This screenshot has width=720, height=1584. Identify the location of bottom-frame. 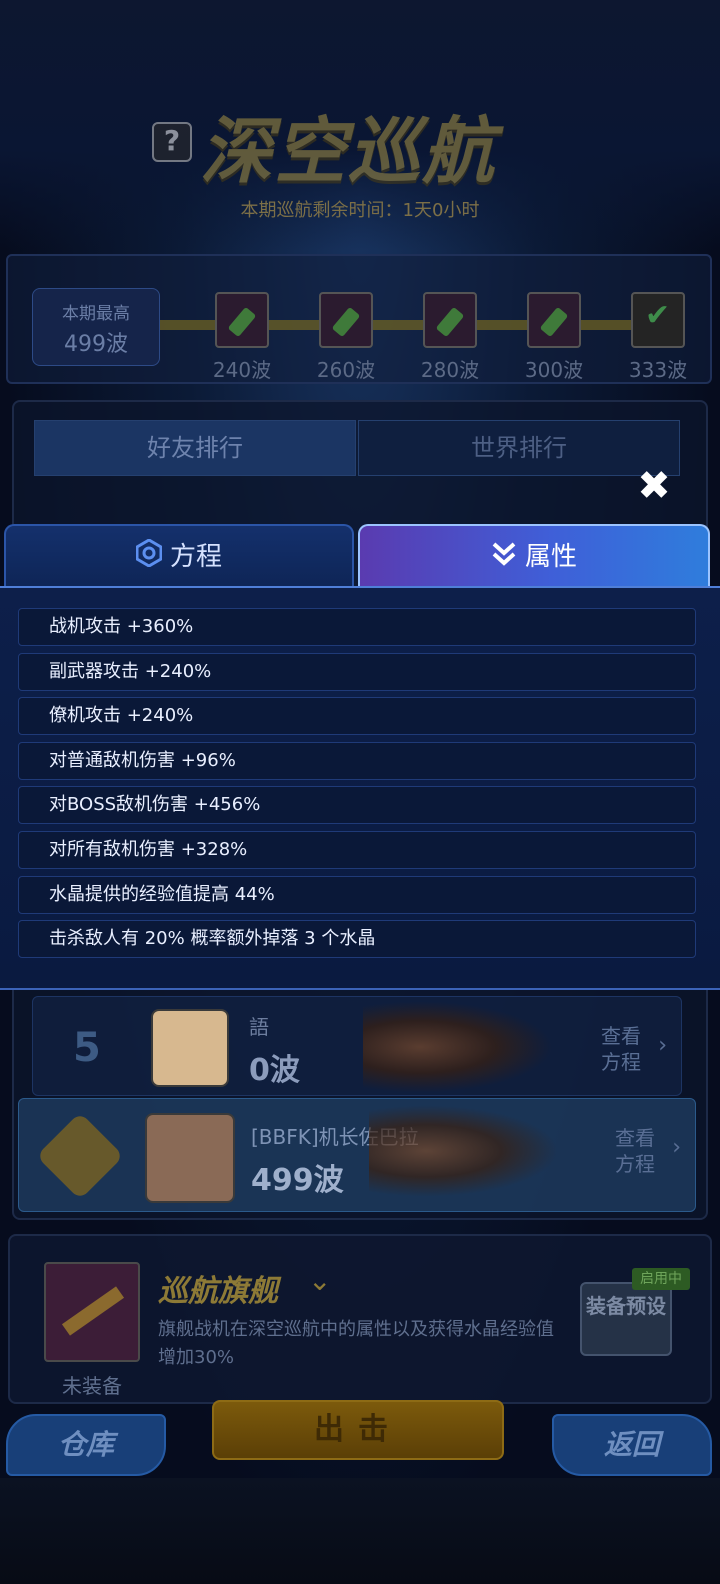
(360, 1531).